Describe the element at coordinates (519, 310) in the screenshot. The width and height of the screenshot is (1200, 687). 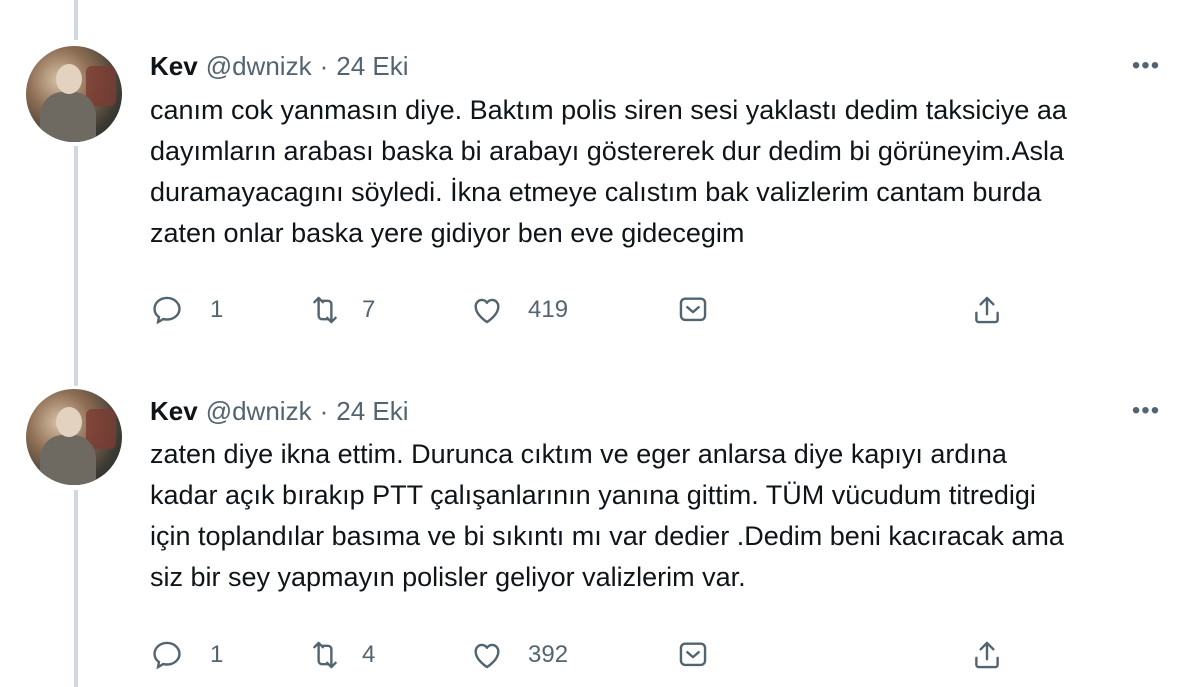
I see `like-button: 419` at that location.